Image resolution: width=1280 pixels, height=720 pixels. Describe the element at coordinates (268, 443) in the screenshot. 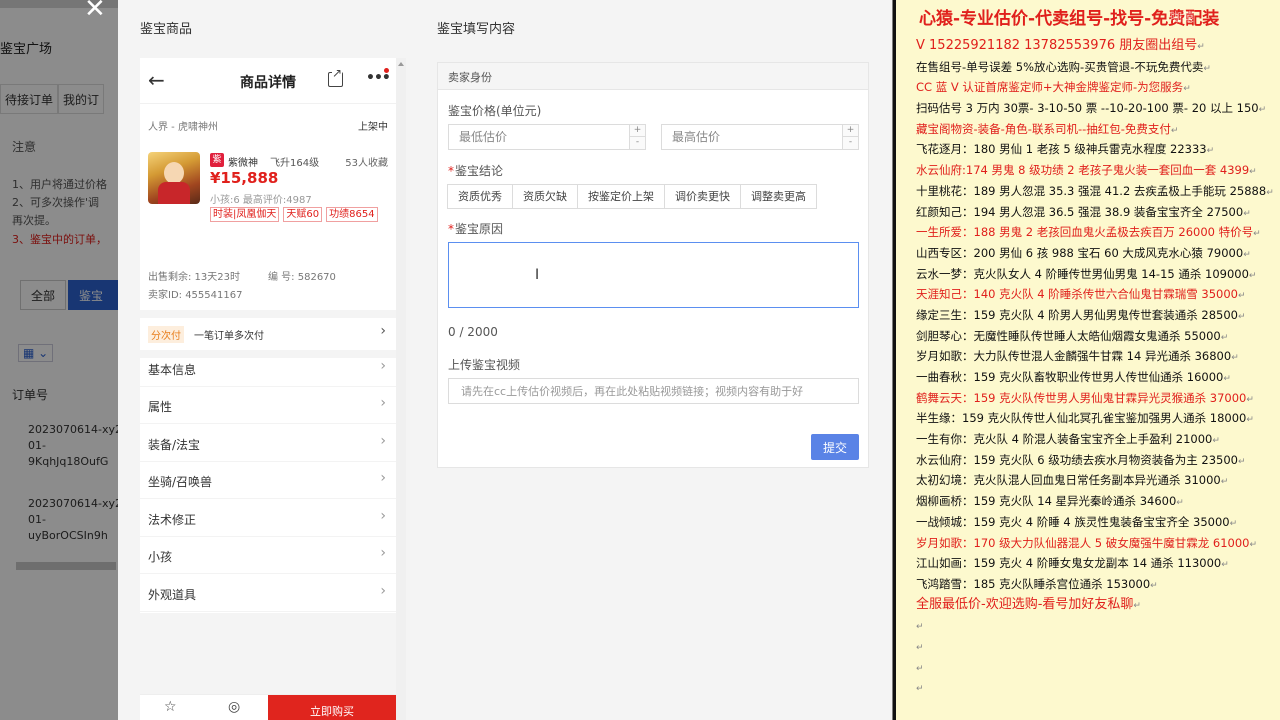

I see `menu-equipment: 装备/法宝 ›` at that location.